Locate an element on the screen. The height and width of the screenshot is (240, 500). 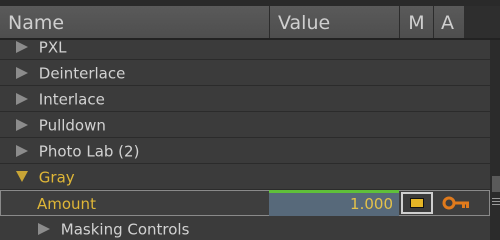
tree-row-interlace: Interlace is located at coordinates (245, 99).